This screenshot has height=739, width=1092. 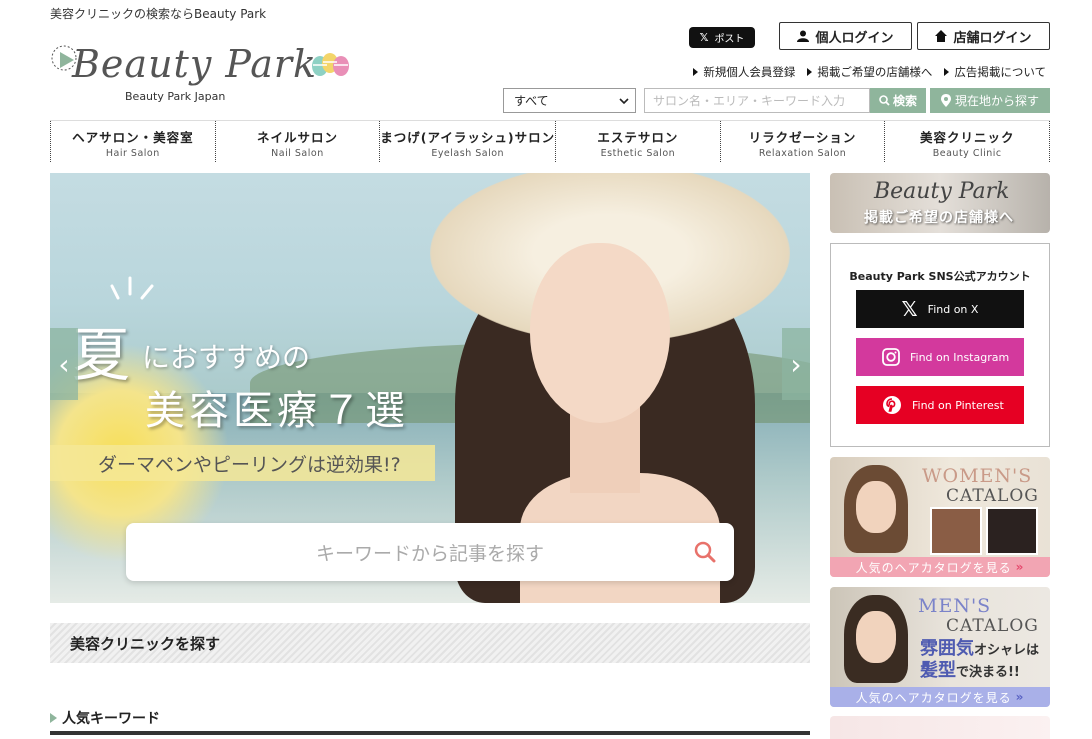 I want to click on instagram-icon, so click(x=891, y=357).